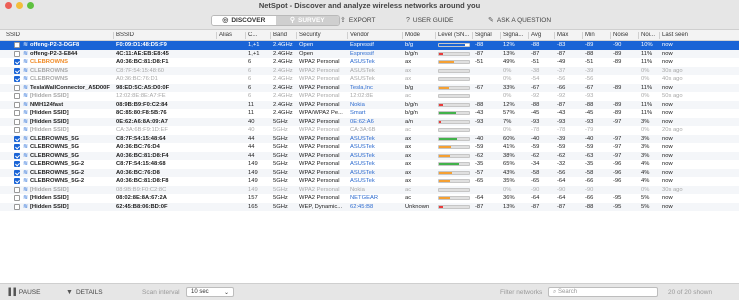  Describe the element at coordinates (357, 20) in the screenshot. I see `export-button: ⇪ EXPORT` at that location.